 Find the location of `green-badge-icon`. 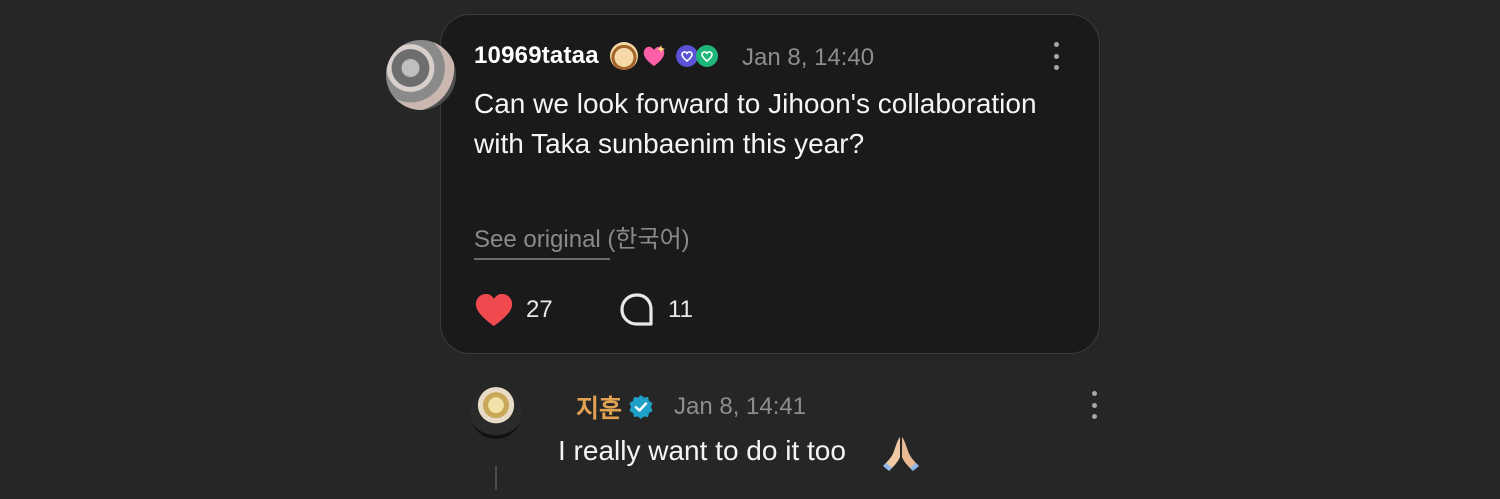

green-badge-icon is located at coordinates (707, 56).